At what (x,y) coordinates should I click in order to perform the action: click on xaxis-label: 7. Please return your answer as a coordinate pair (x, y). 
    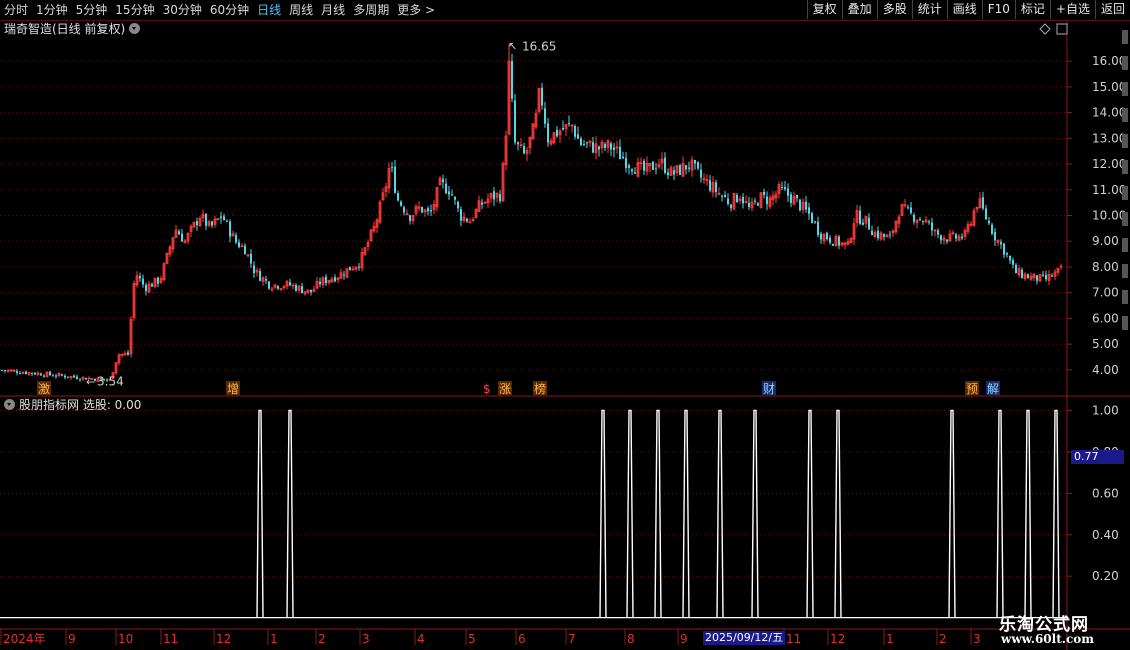
    Looking at the image, I should click on (572, 639).